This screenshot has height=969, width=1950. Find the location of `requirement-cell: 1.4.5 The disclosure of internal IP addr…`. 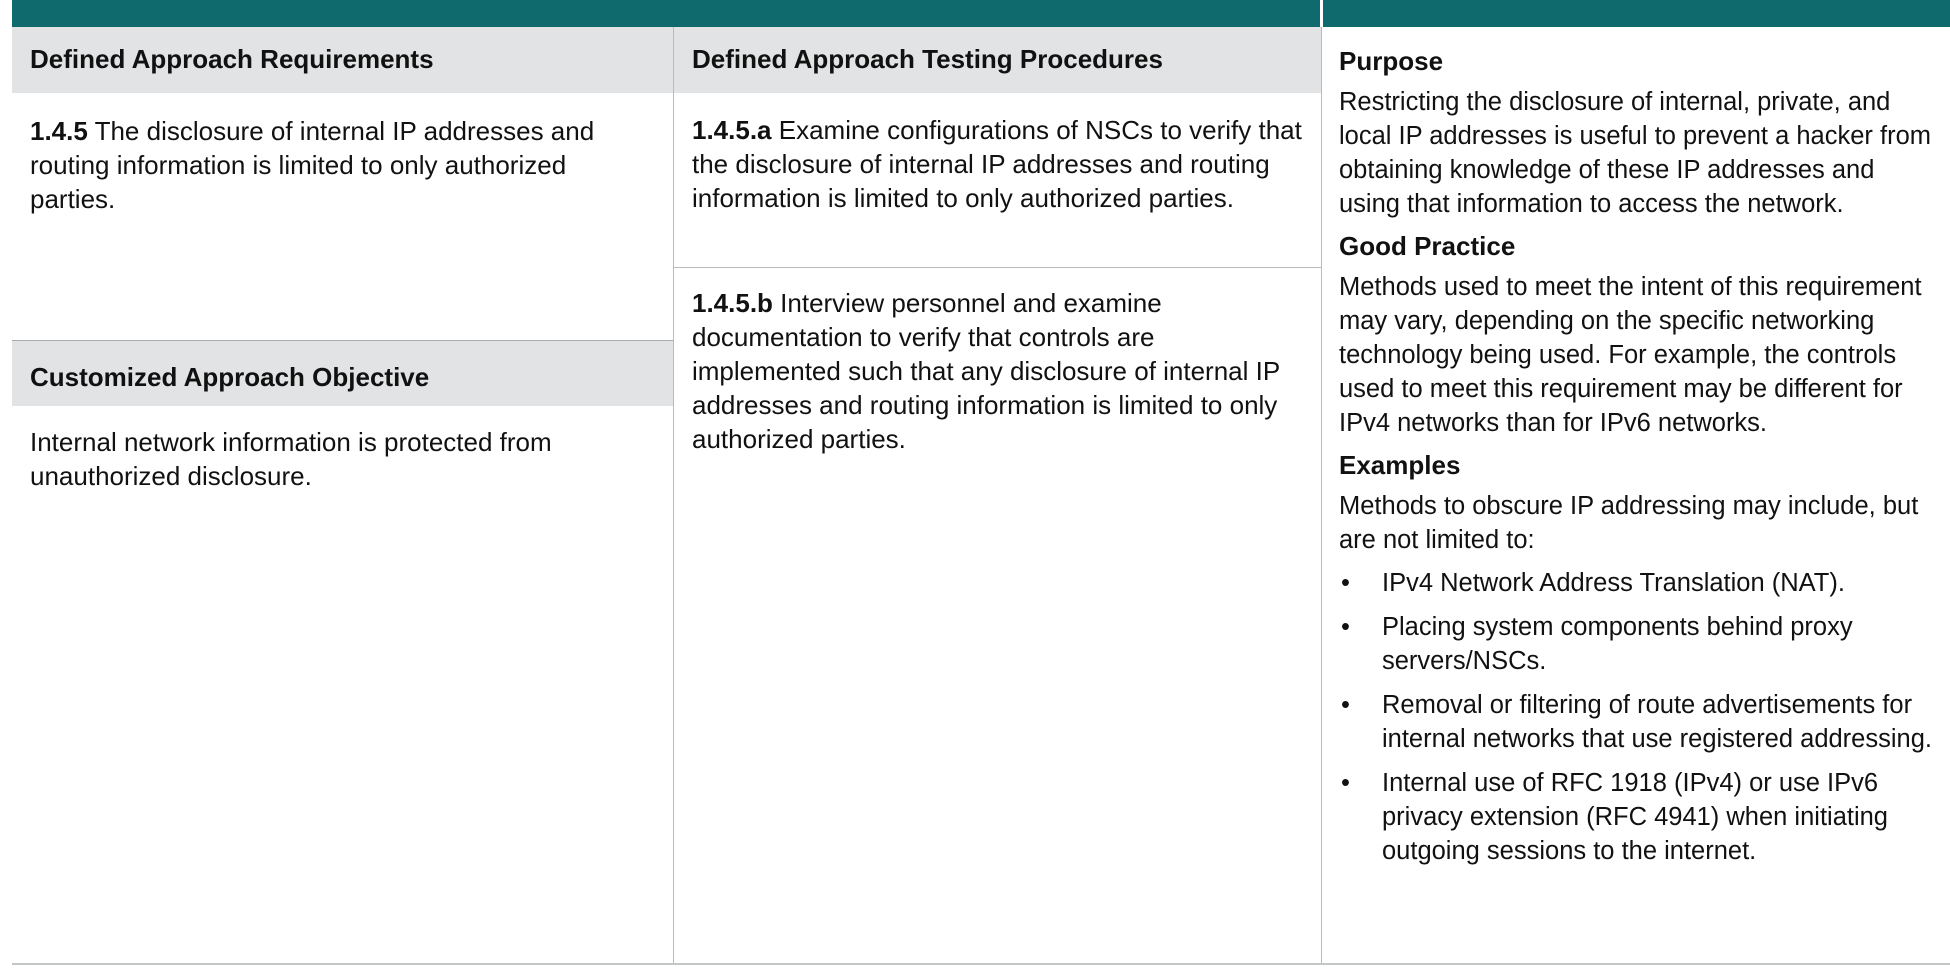

requirement-cell: 1.4.5 The disclosure of internal IP addr… is located at coordinates (342, 154).